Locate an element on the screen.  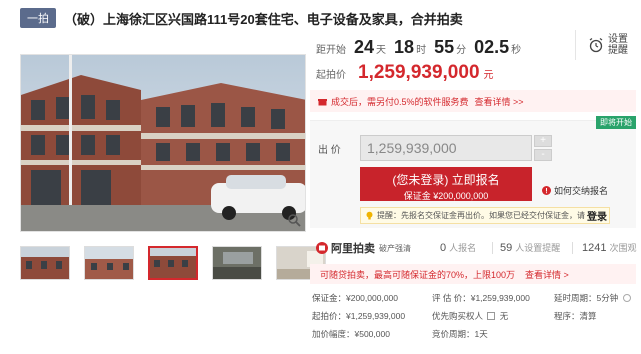
views-label: 次围观 is located at coordinates (623, 248).